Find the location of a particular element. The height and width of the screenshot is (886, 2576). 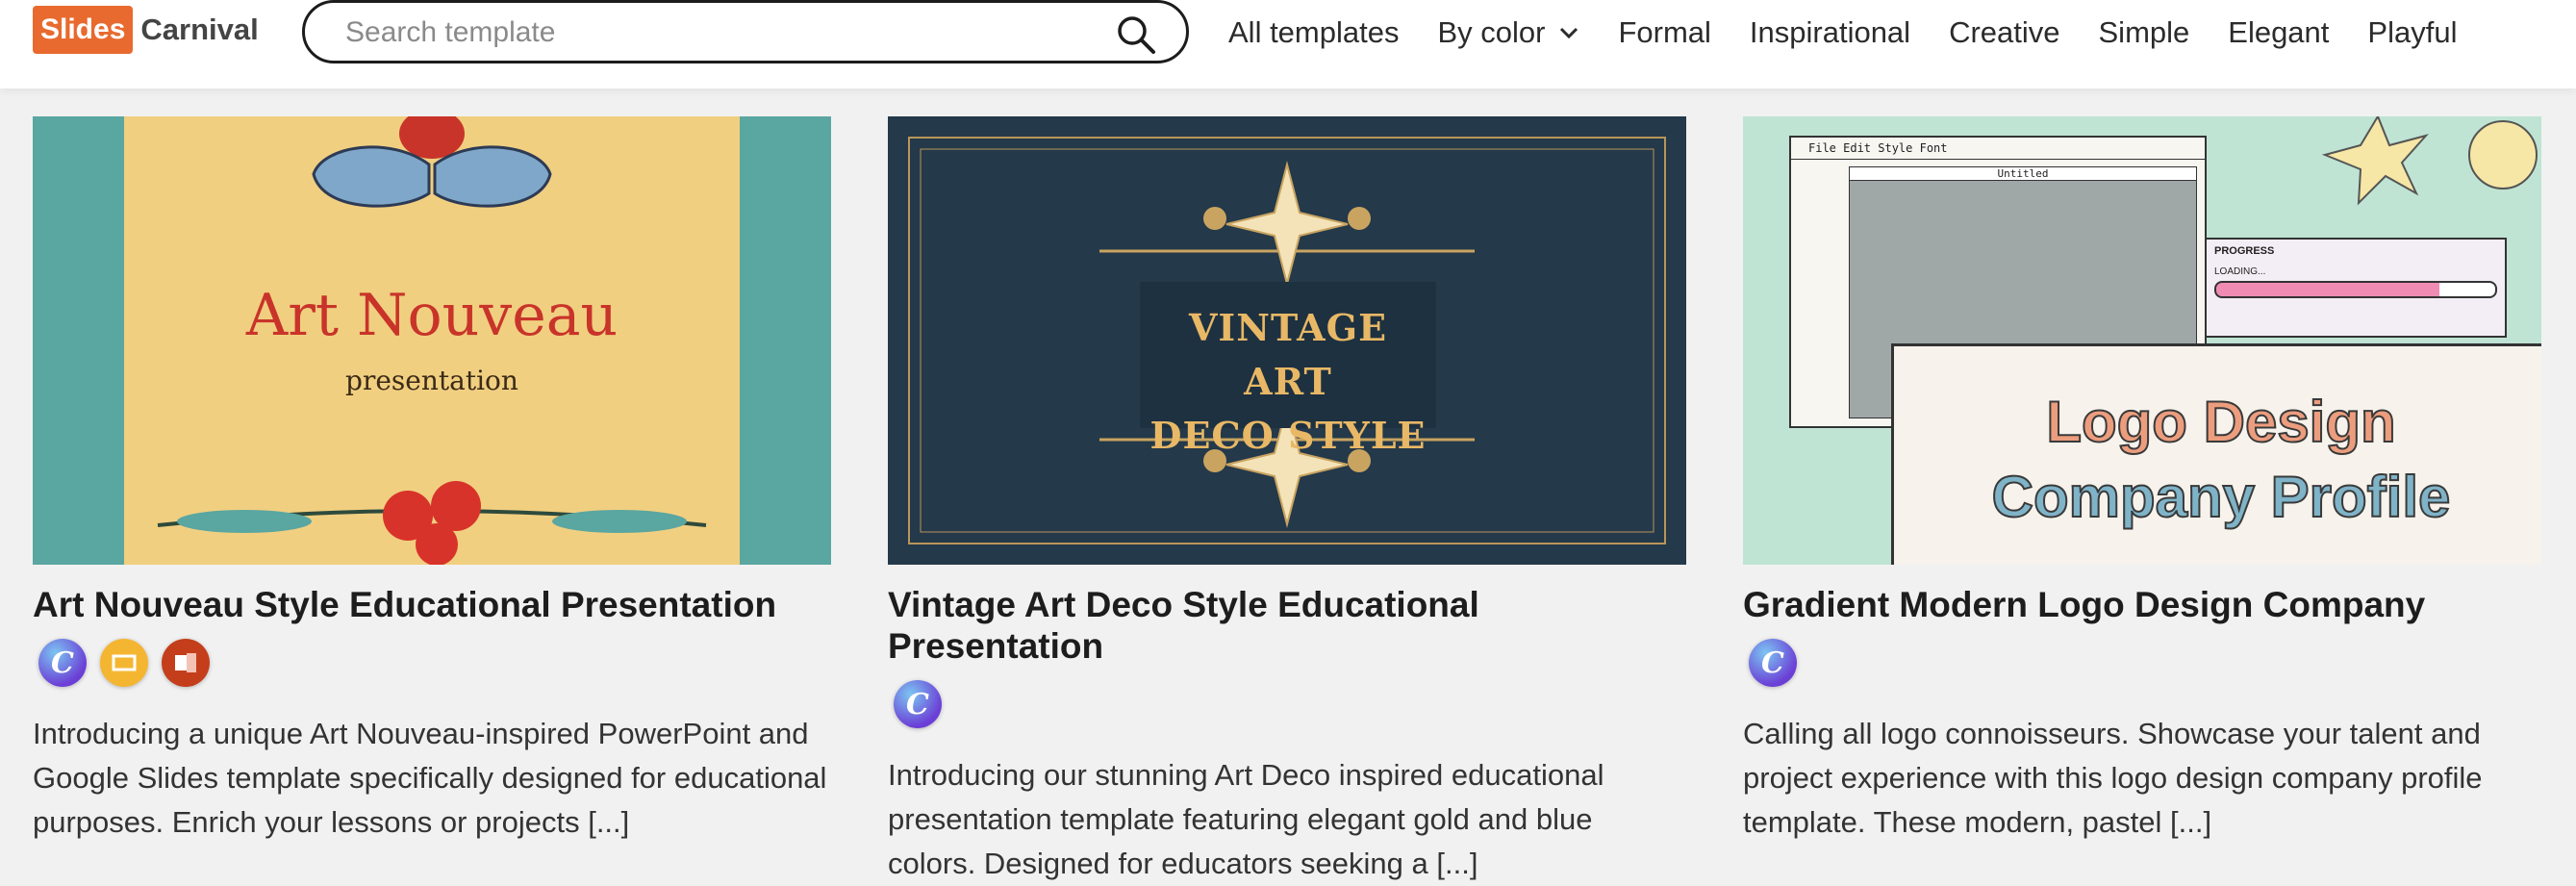

nav-playful: Playful is located at coordinates (2412, 32).